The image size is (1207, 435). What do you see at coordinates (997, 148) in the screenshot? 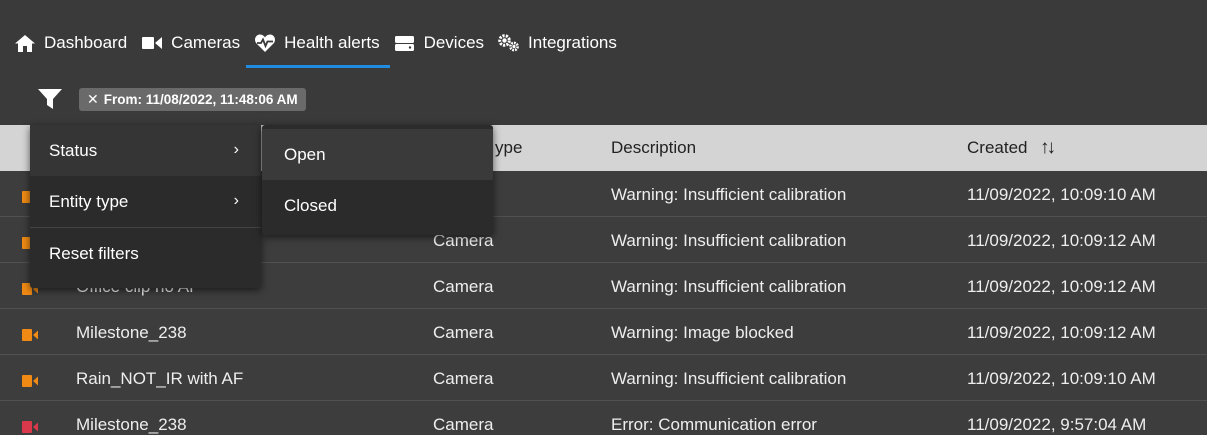
I see `header-created: Created` at bounding box center [997, 148].